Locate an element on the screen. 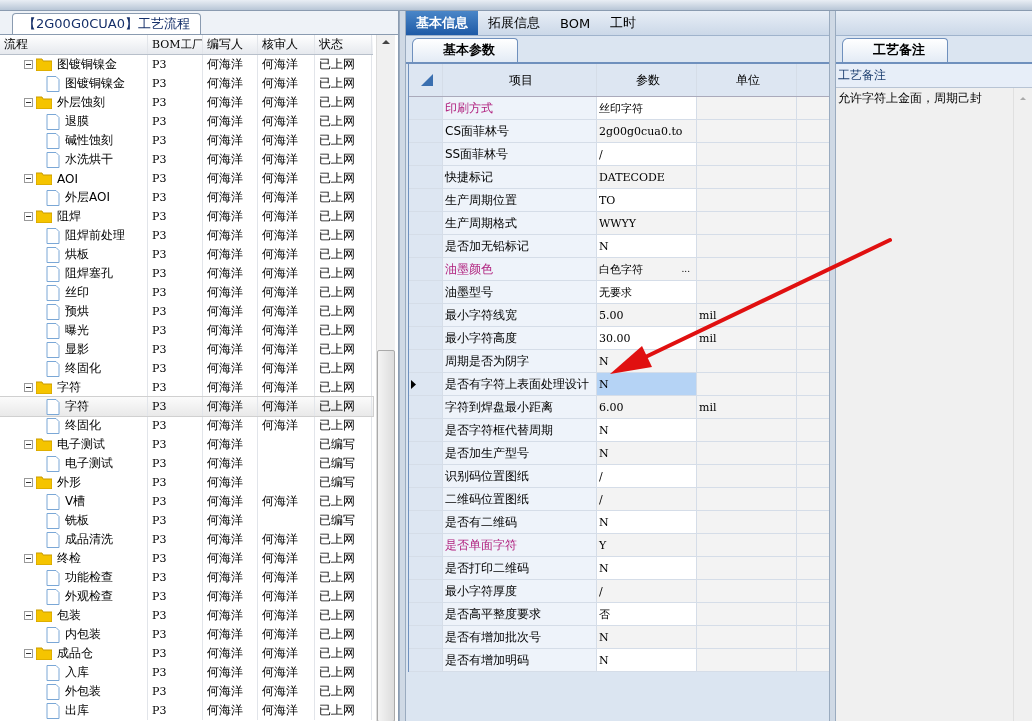 This screenshot has height=721, width=1032. column-header: 流程 is located at coordinates (74, 44).